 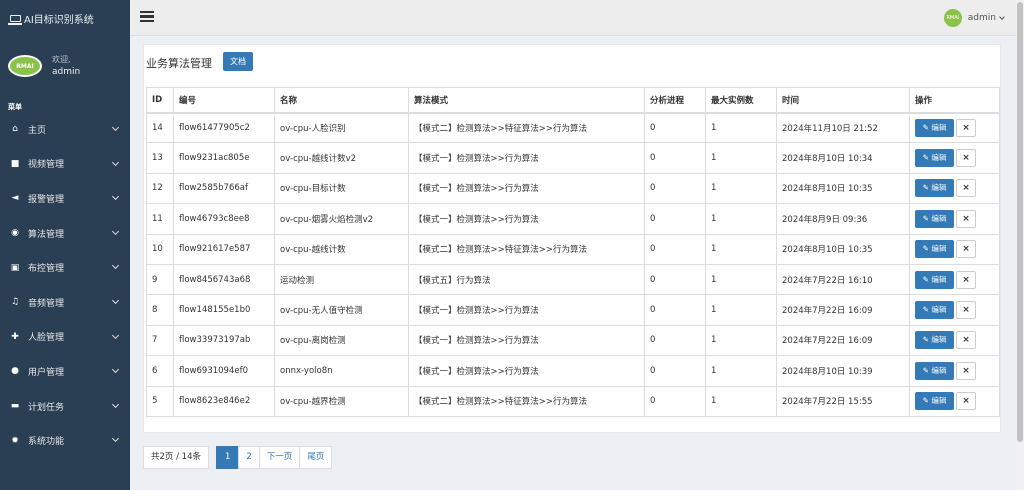 I want to click on page-button-2: 2, so click(x=249, y=457).